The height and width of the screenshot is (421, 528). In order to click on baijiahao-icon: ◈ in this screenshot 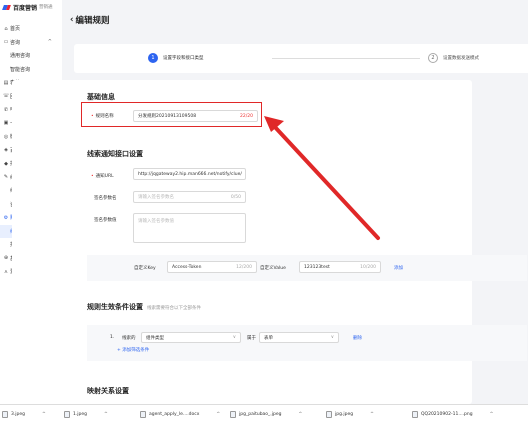, I will do `click(6, 150)`.